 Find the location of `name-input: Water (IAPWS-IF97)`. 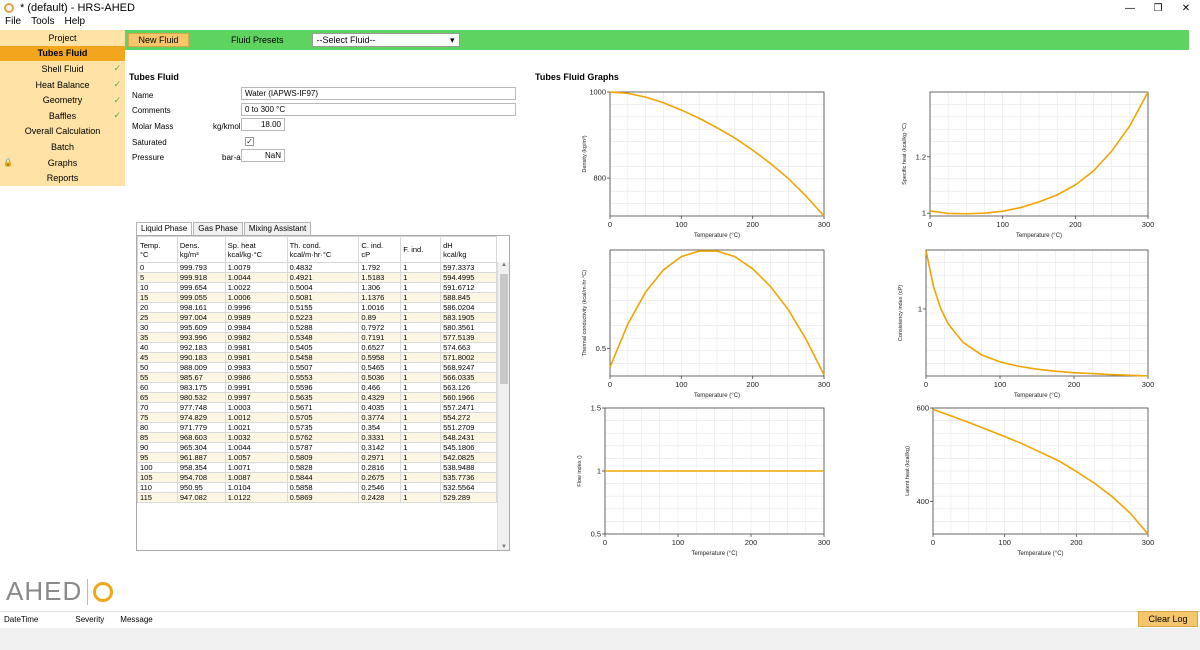

name-input: Water (IAPWS-IF97) is located at coordinates (378, 93).